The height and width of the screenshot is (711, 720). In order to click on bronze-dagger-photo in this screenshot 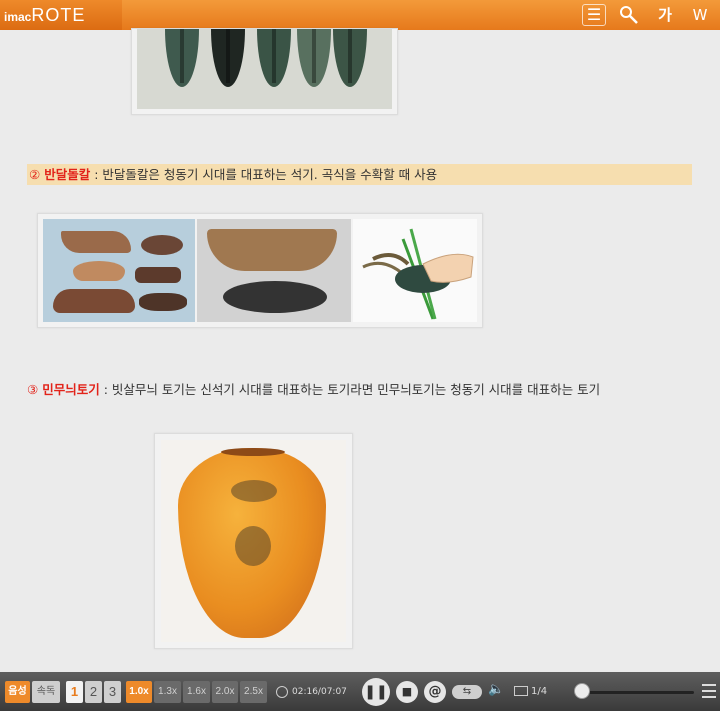, I will do `click(264, 71)`.